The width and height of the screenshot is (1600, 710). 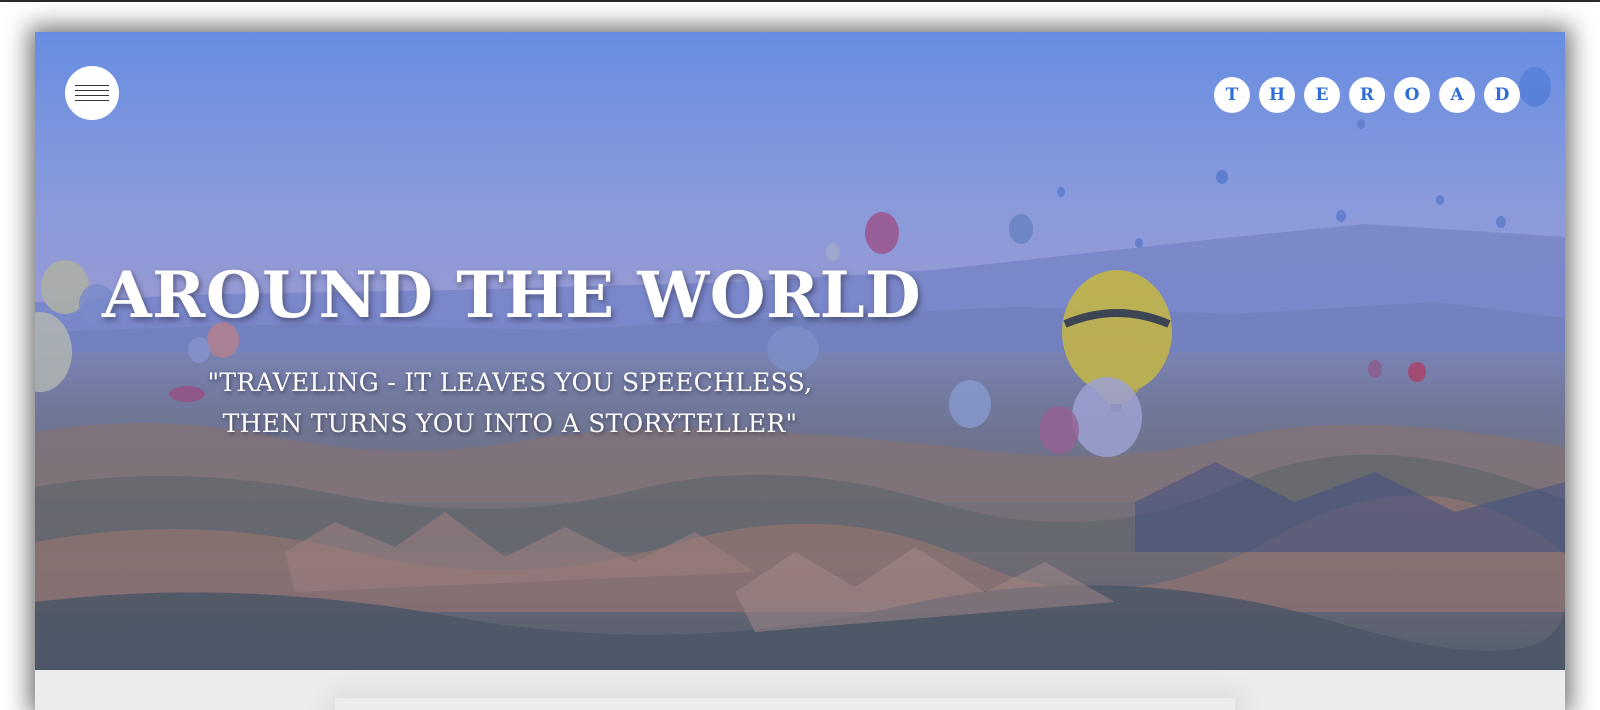 What do you see at coordinates (512, 295) in the screenshot?
I see `hero-title: AROUND THE WORLD` at bounding box center [512, 295].